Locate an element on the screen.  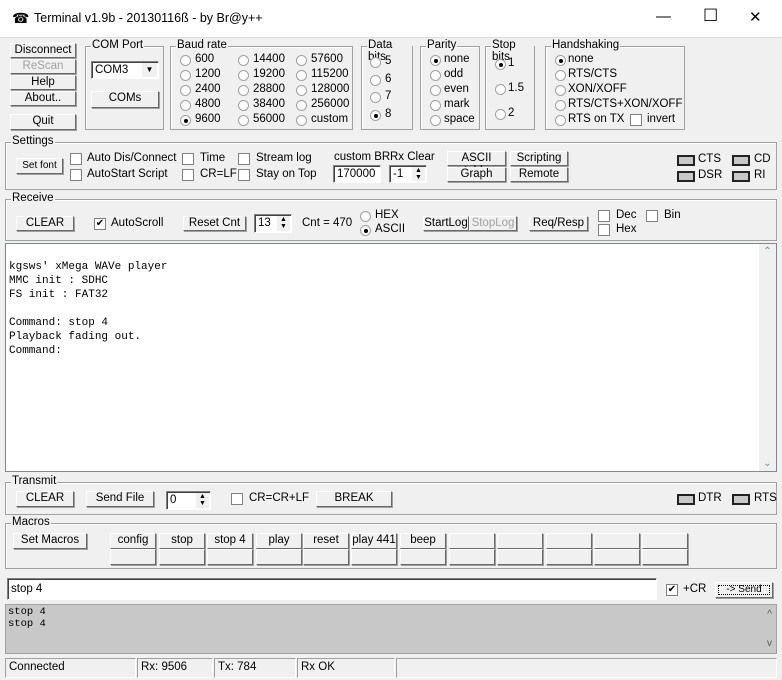
stop-bits-radio-1.5 is located at coordinates (500, 89).